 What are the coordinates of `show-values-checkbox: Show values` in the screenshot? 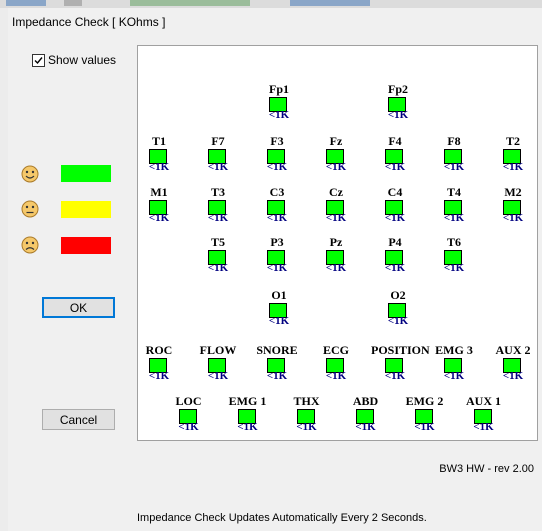 It's located at (74, 60).